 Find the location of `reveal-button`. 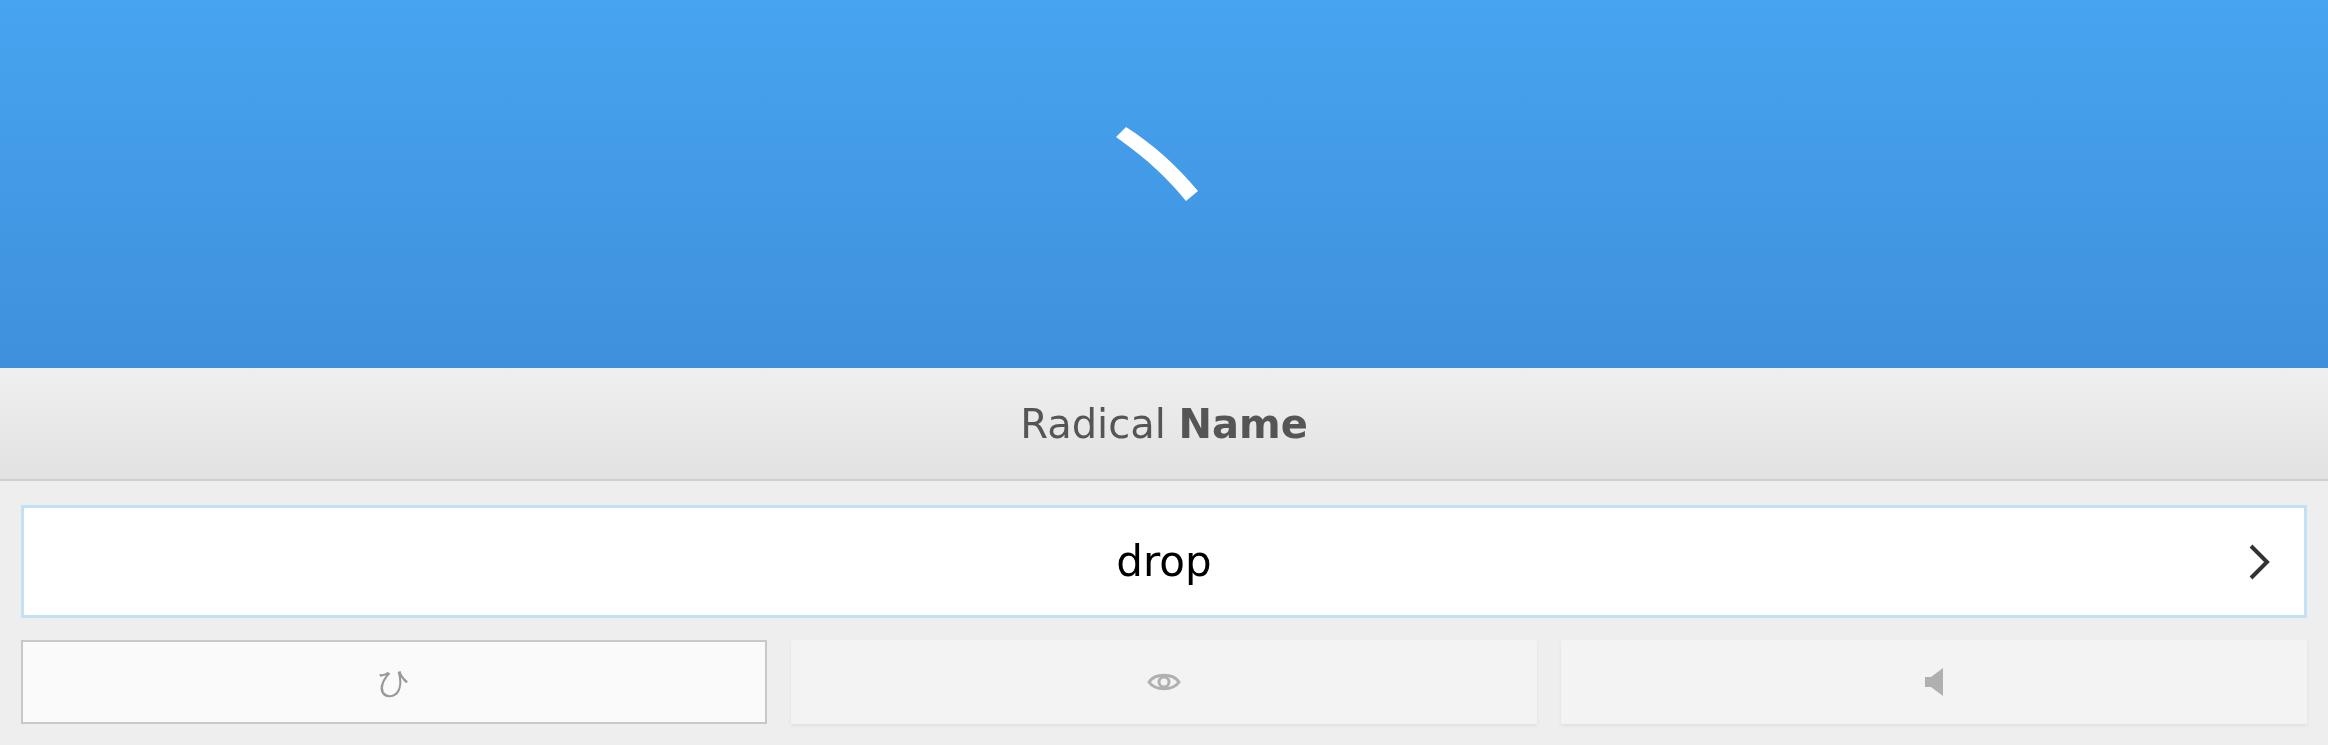

reveal-button is located at coordinates (1164, 682).